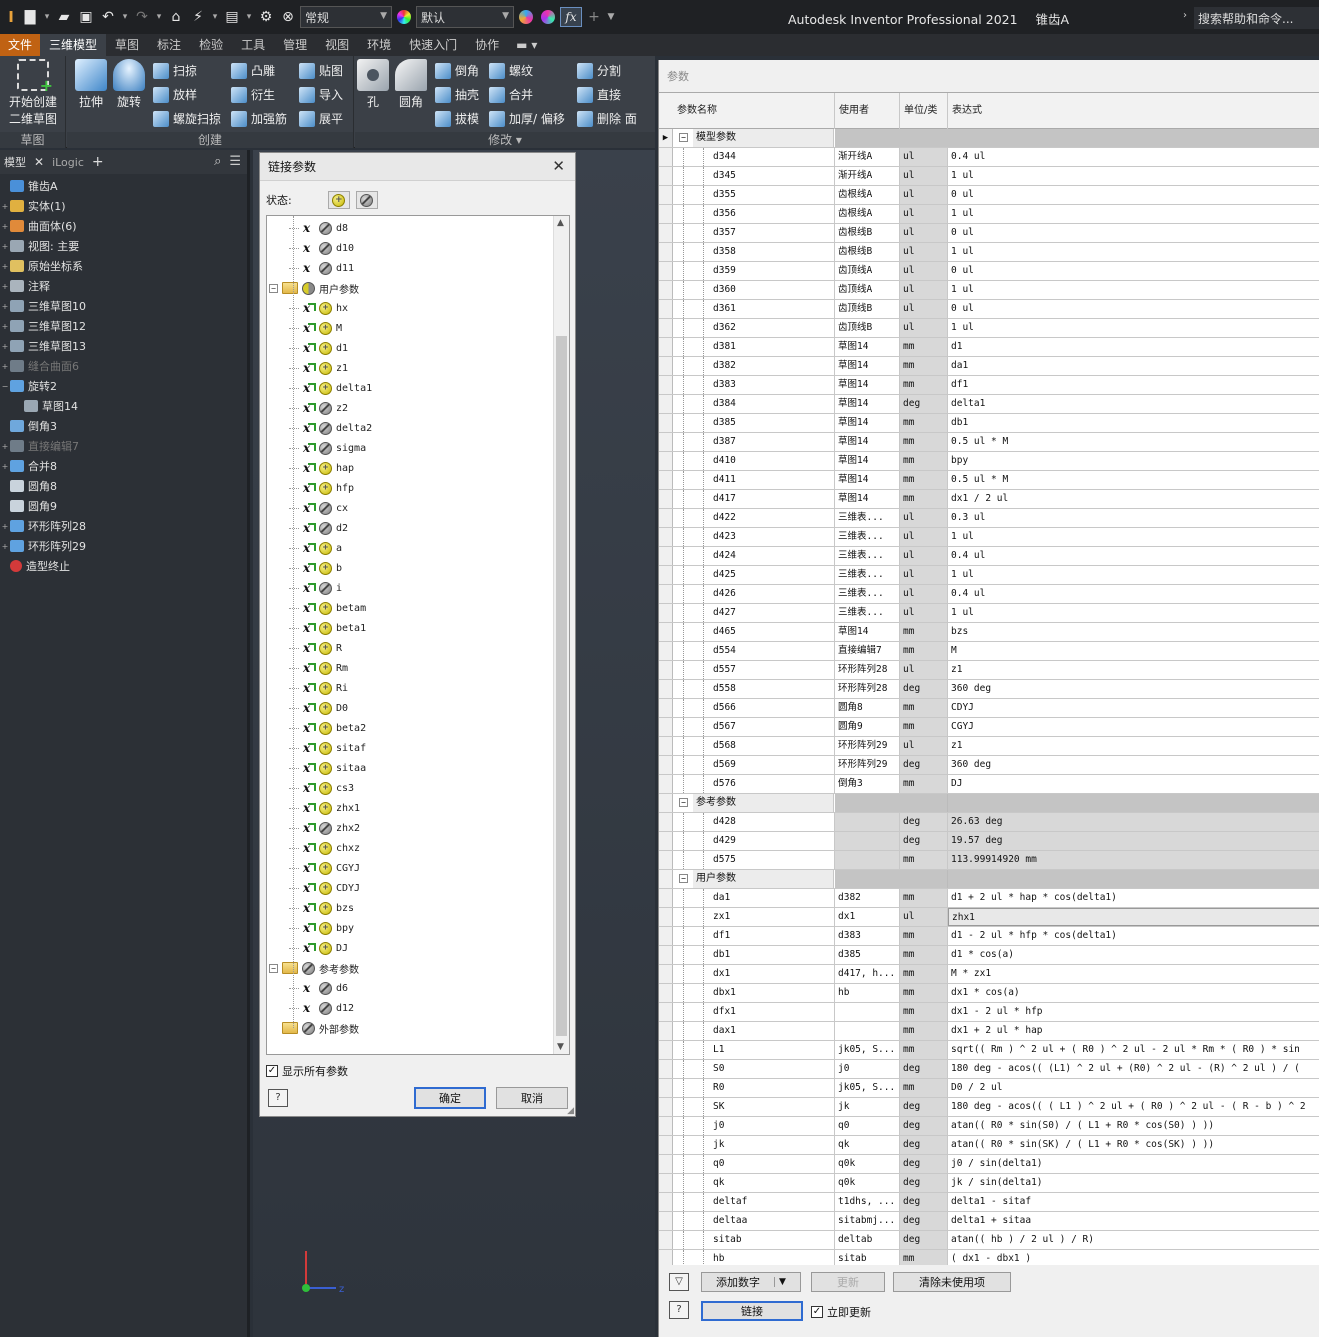 The image size is (1319, 1337). What do you see at coordinates (773, 784) in the screenshot?
I see `param-name-cell: d576` at bounding box center [773, 784].